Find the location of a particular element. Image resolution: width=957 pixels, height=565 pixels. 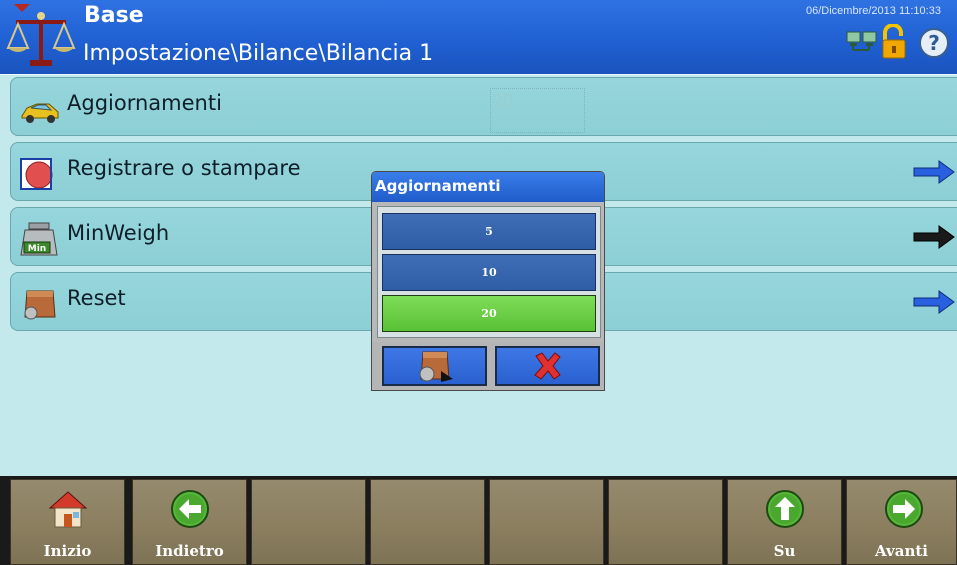

up-button: Su is located at coordinates (784, 522).